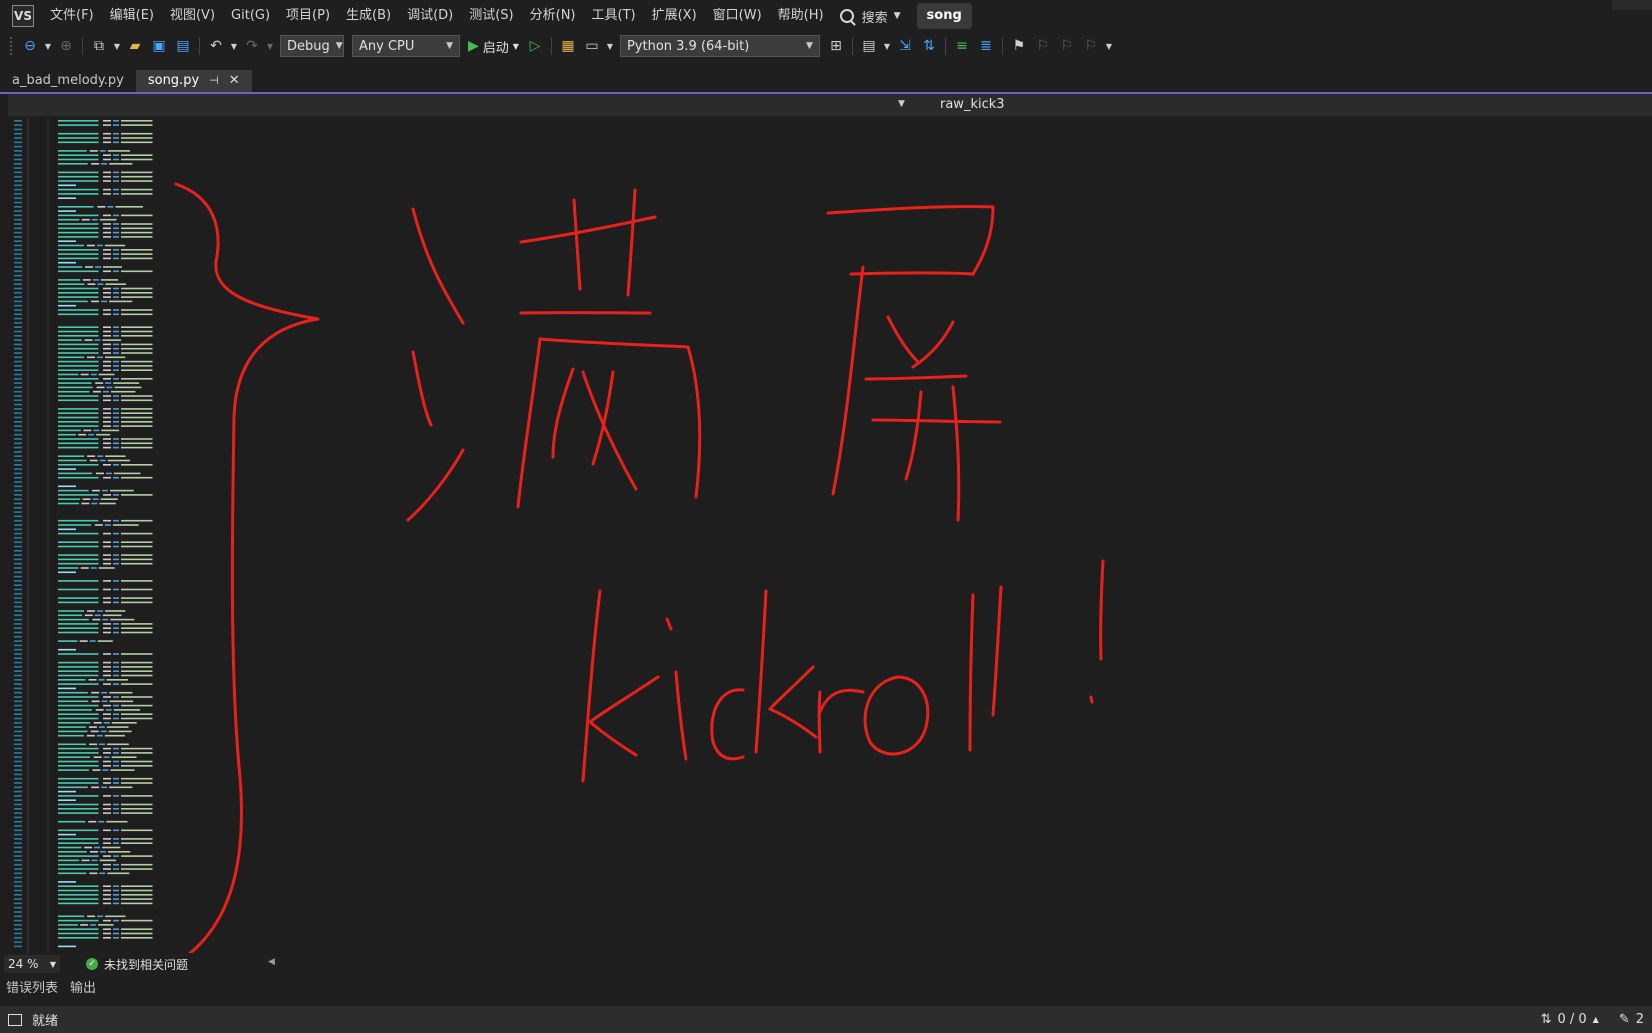 Image resolution: width=1652 pixels, height=1033 pixels. I want to click on scroll-left-icon: ◀, so click(271, 962).